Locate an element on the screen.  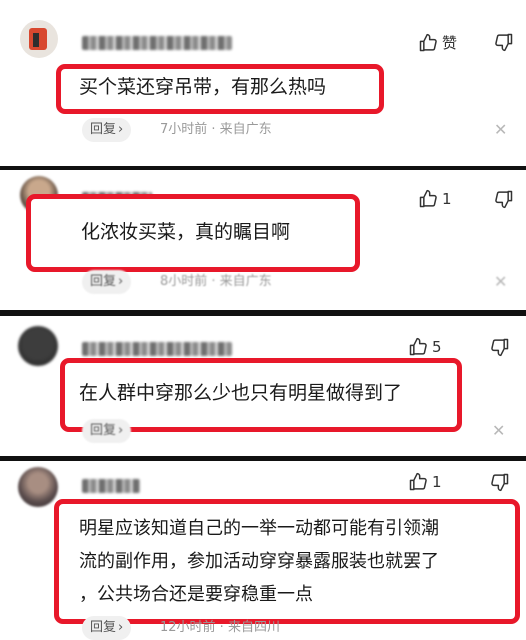
highlighted-comment-text: 买个菜还穿吊带，有那么热吗 is located at coordinates (220, 89).